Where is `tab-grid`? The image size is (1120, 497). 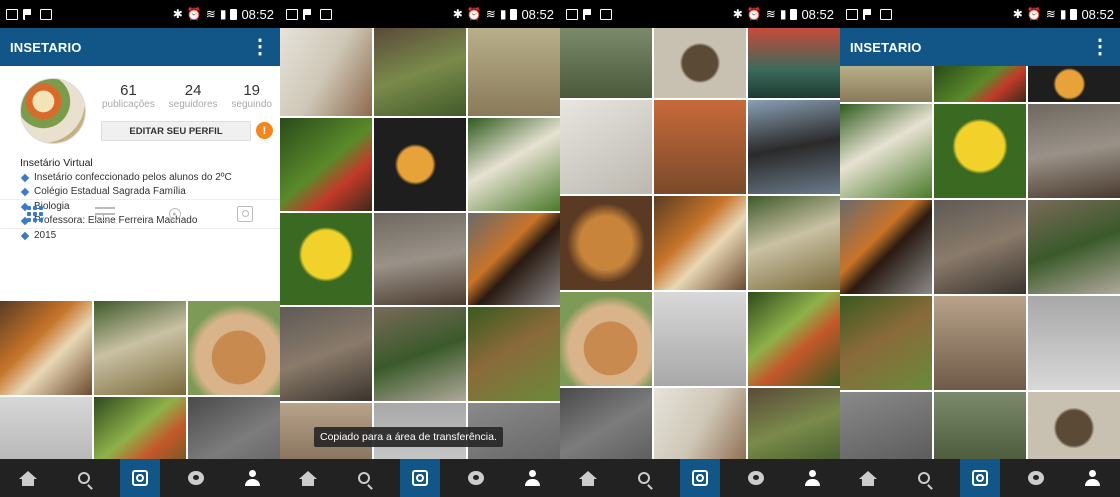
tab-grid is located at coordinates (35, 214).